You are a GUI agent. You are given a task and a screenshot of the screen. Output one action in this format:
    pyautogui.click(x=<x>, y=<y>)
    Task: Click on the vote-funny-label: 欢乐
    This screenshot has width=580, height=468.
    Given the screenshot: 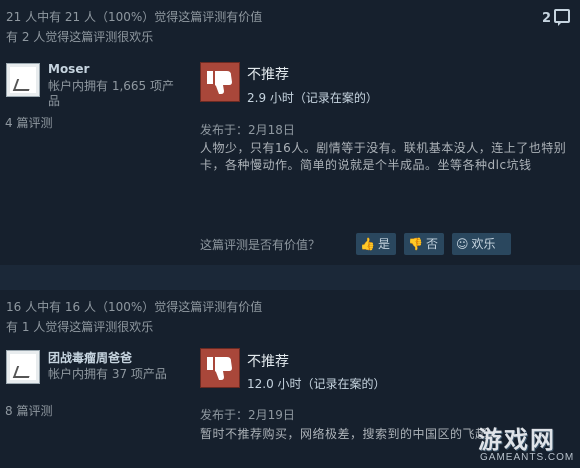 What is the action you would take?
    pyautogui.click(x=483, y=244)
    